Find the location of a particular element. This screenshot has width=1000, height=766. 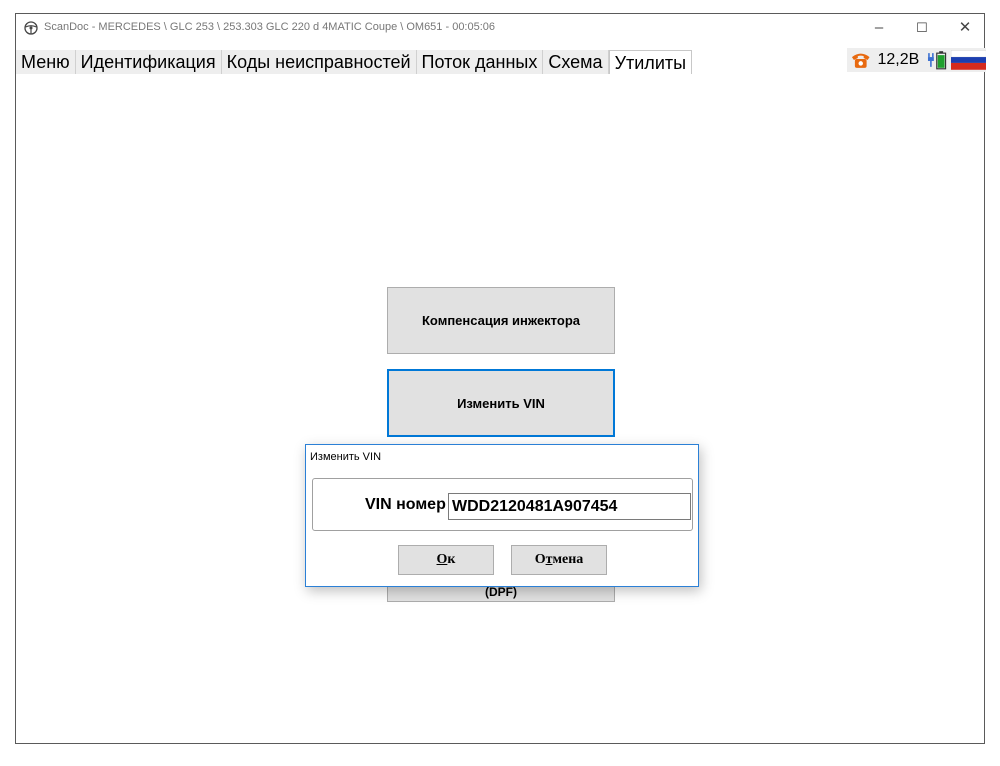

change-vin-dialog: Изменить VIN VIN номер Ок Отмена is located at coordinates (502, 515).